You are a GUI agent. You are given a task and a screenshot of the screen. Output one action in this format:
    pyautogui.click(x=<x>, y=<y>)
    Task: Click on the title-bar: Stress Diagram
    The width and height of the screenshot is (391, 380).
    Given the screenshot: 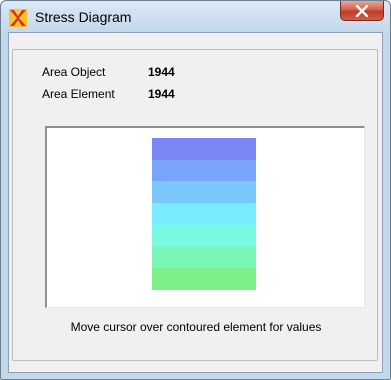 What is the action you would take?
    pyautogui.click(x=195, y=17)
    